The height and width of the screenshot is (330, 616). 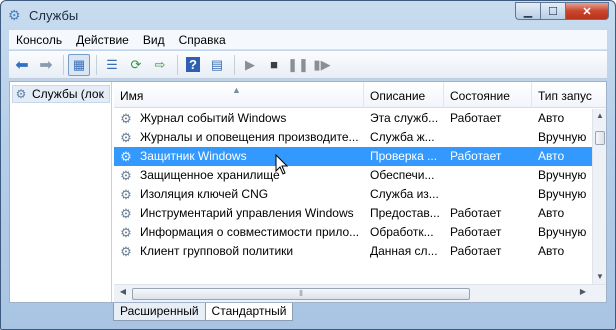 What do you see at coordinates (202, 40) in the screenshot?
I see `menu-help: Справка` at bounding box center [202, 40].